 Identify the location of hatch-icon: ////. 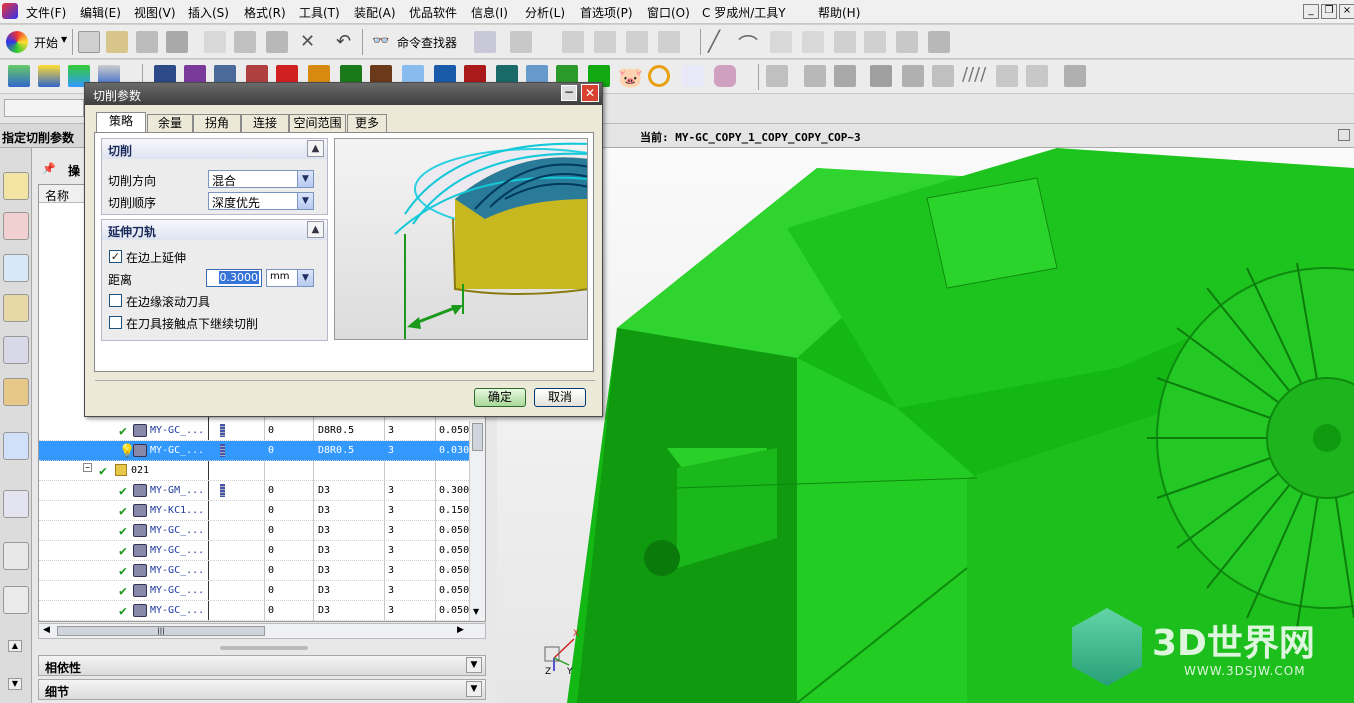
(974, 74).